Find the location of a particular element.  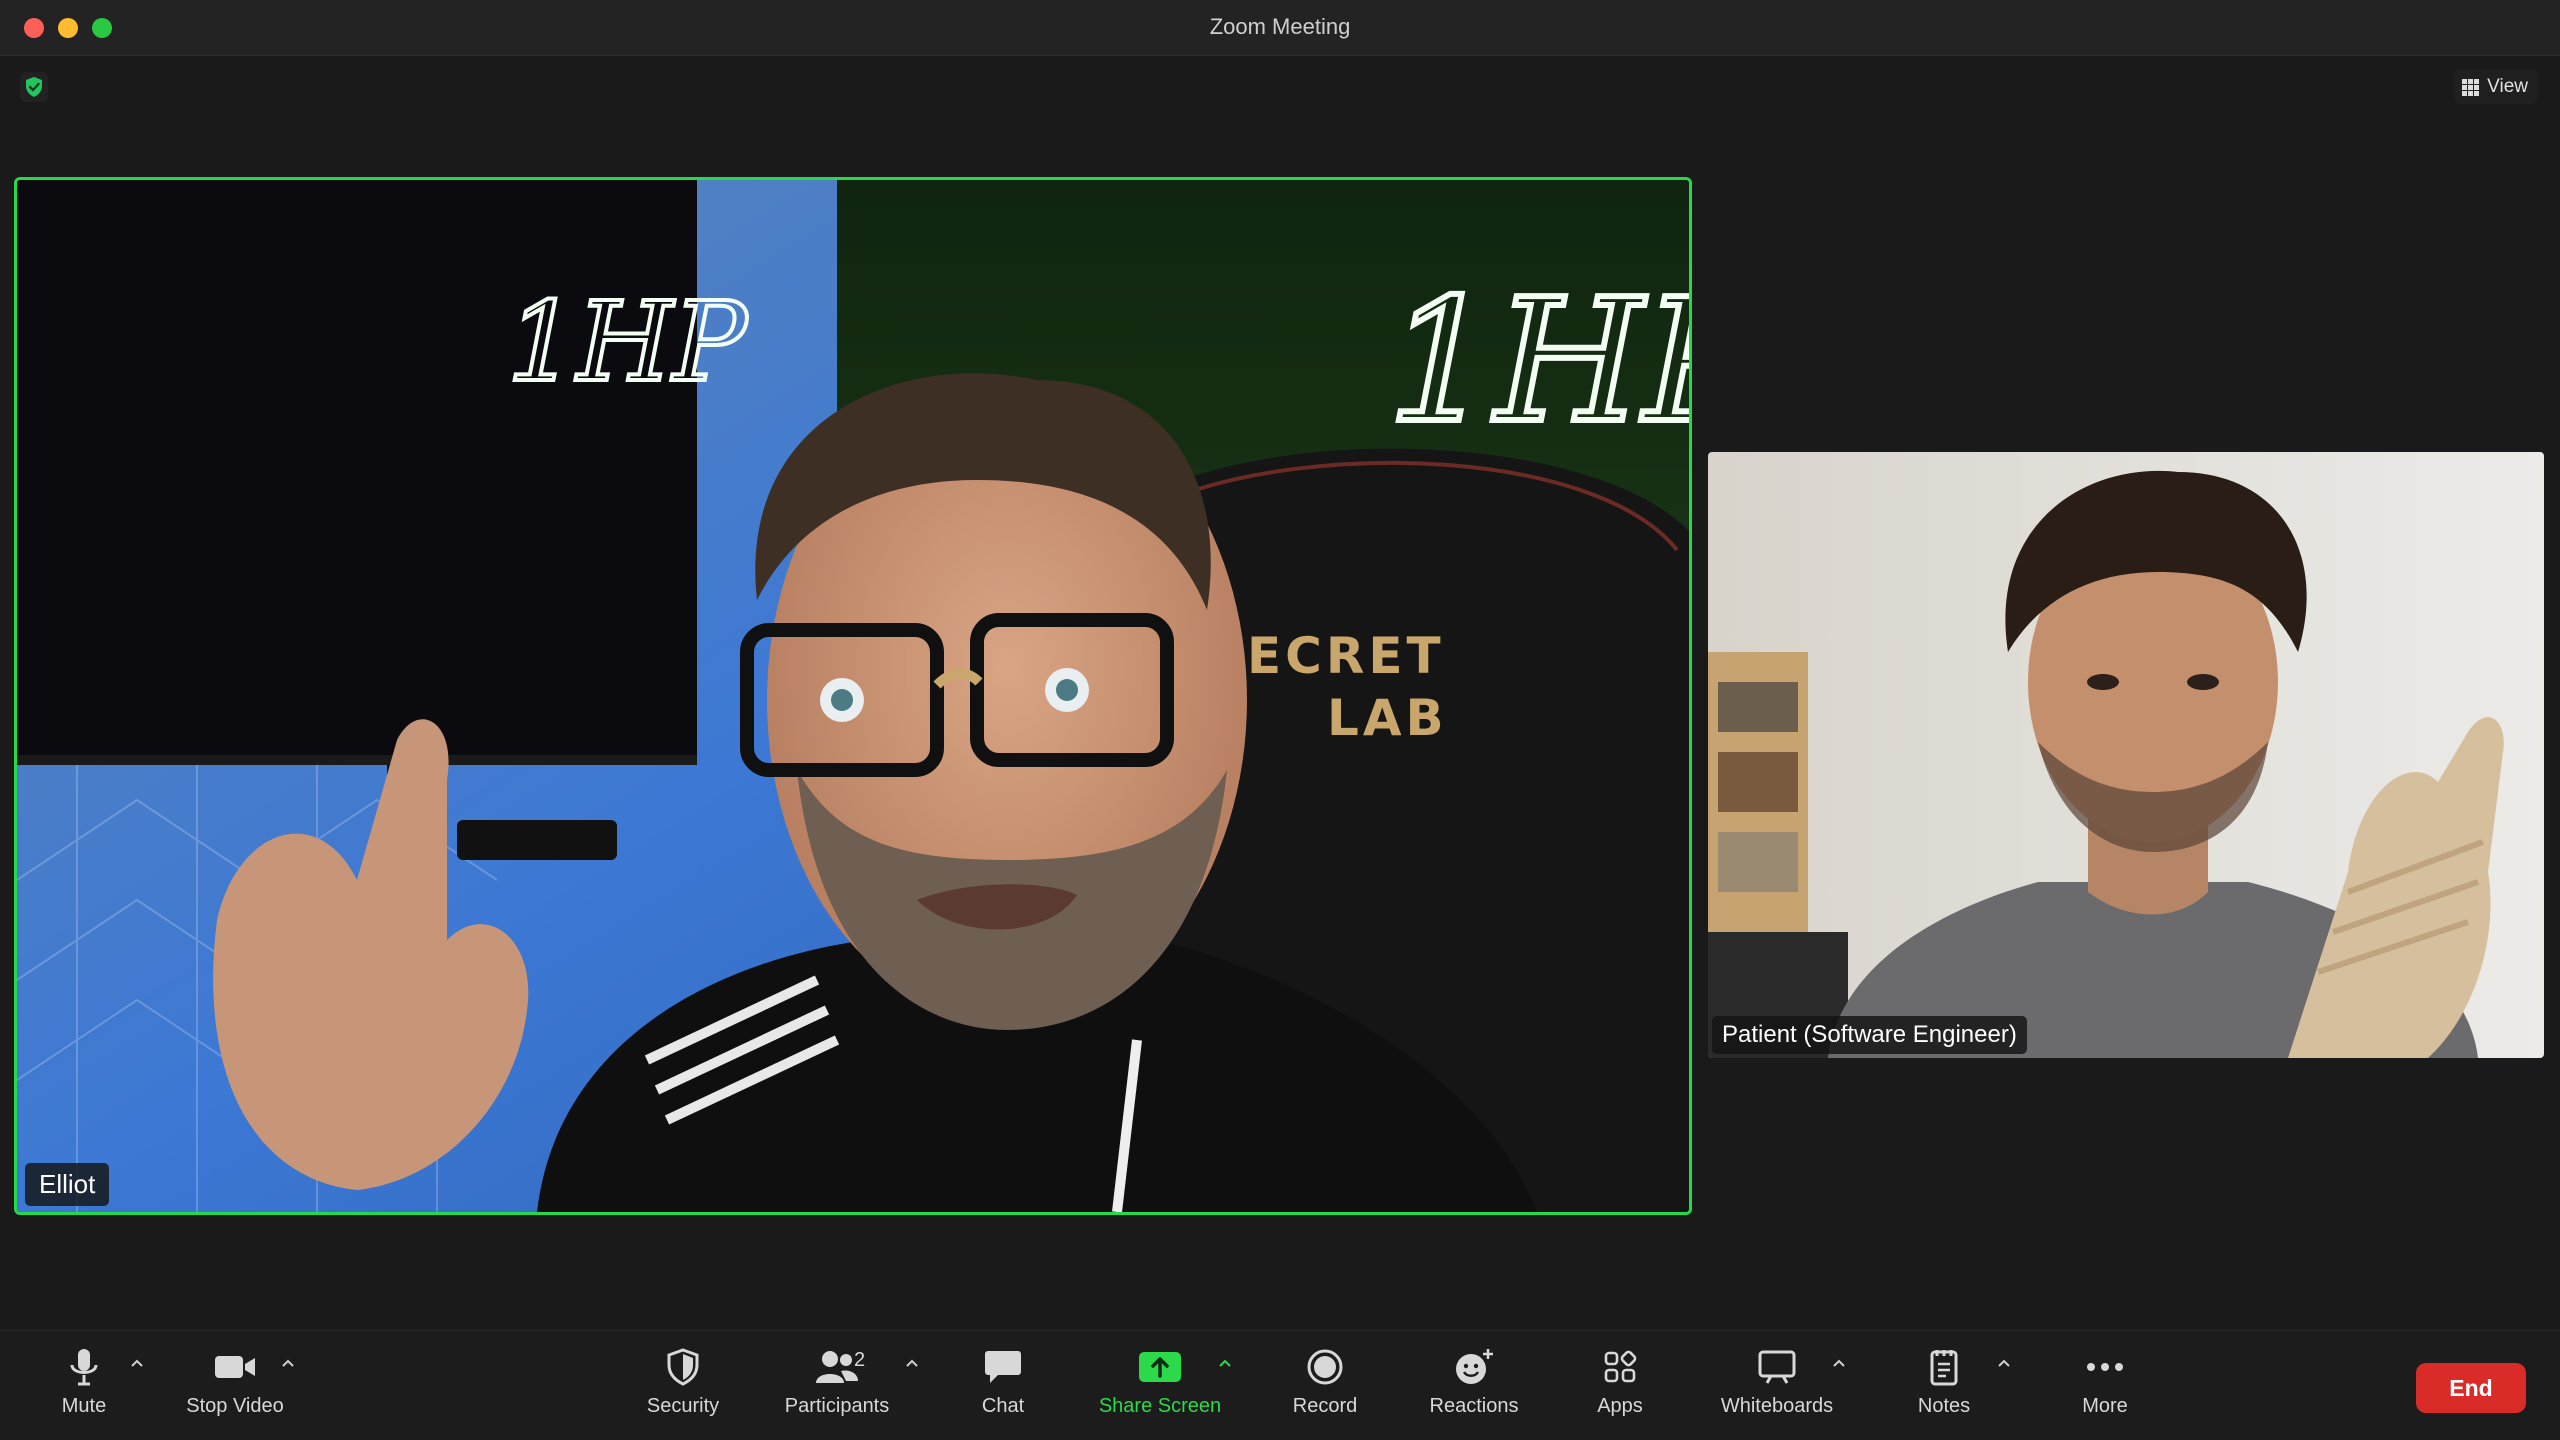

window-title: Zoom Meeting is located at coordinates (1280, 26).